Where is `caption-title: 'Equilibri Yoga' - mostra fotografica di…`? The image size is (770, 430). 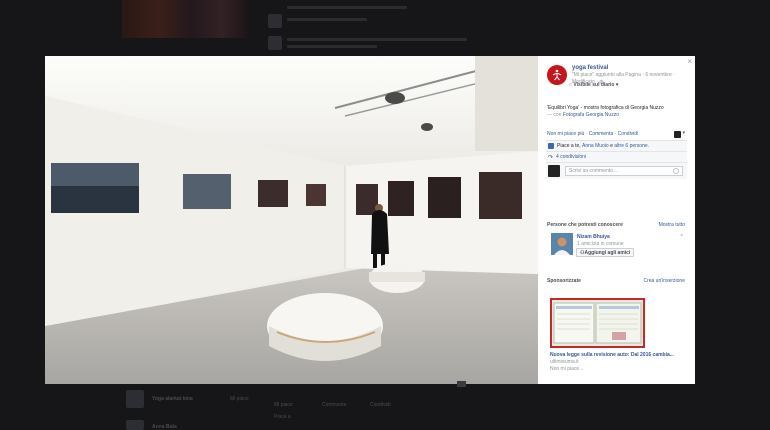 caption-title: 'Equilibri Yoga' - mostra fotografica di… is located at coordinates (605, 108).